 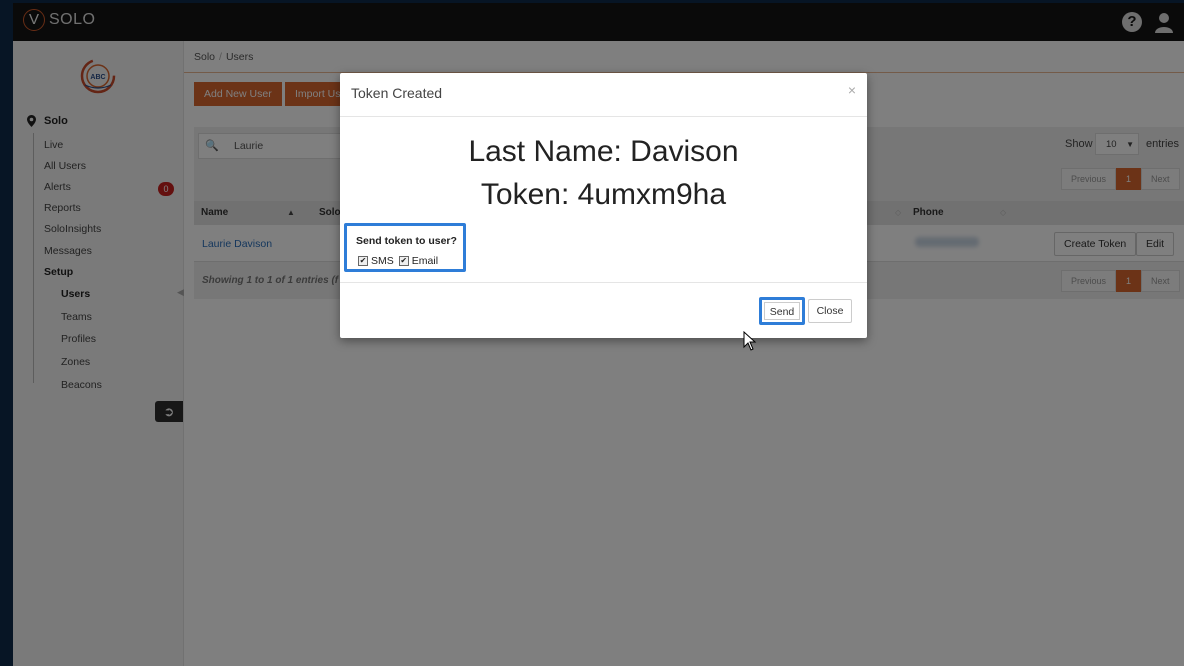 I want to click on sms-label: SMS, so click(x=382, y=261).